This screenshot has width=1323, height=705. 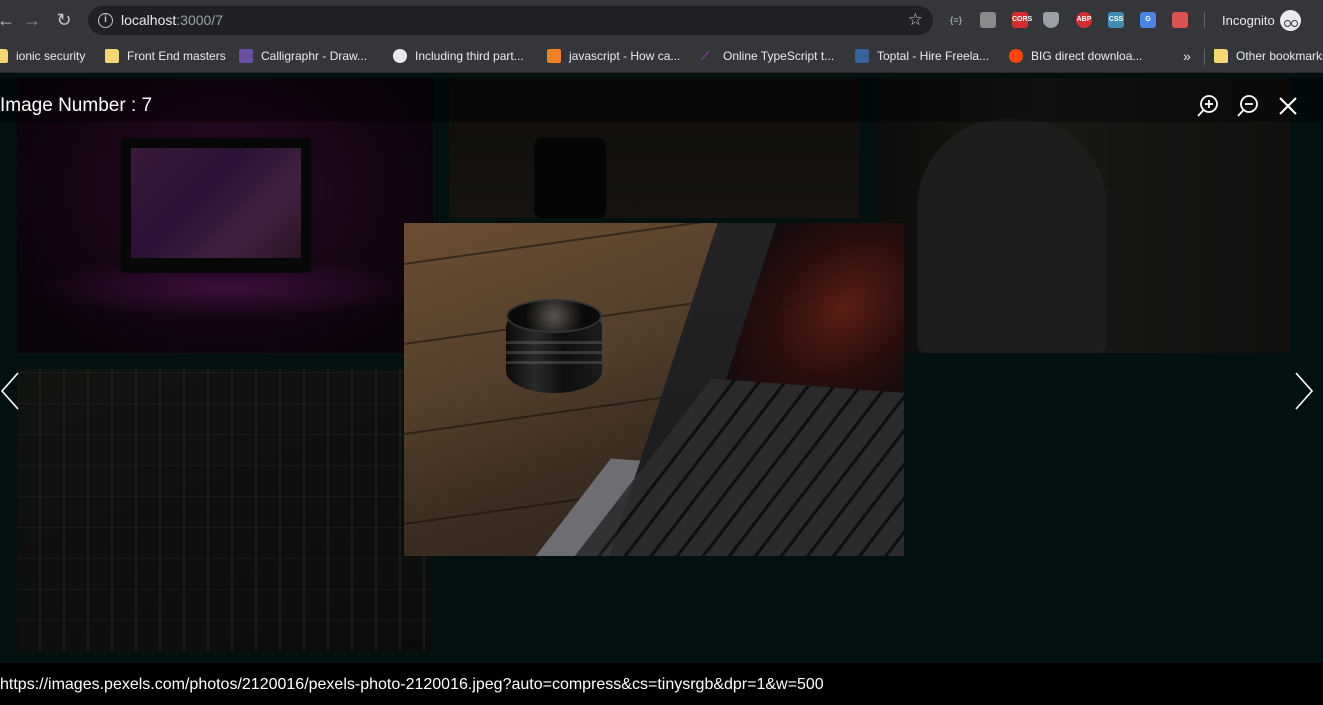 What do you see at coordinates (1204, 20) in the screenshot?
I see `toolbar-divider` at bounding box center [1204, 20].